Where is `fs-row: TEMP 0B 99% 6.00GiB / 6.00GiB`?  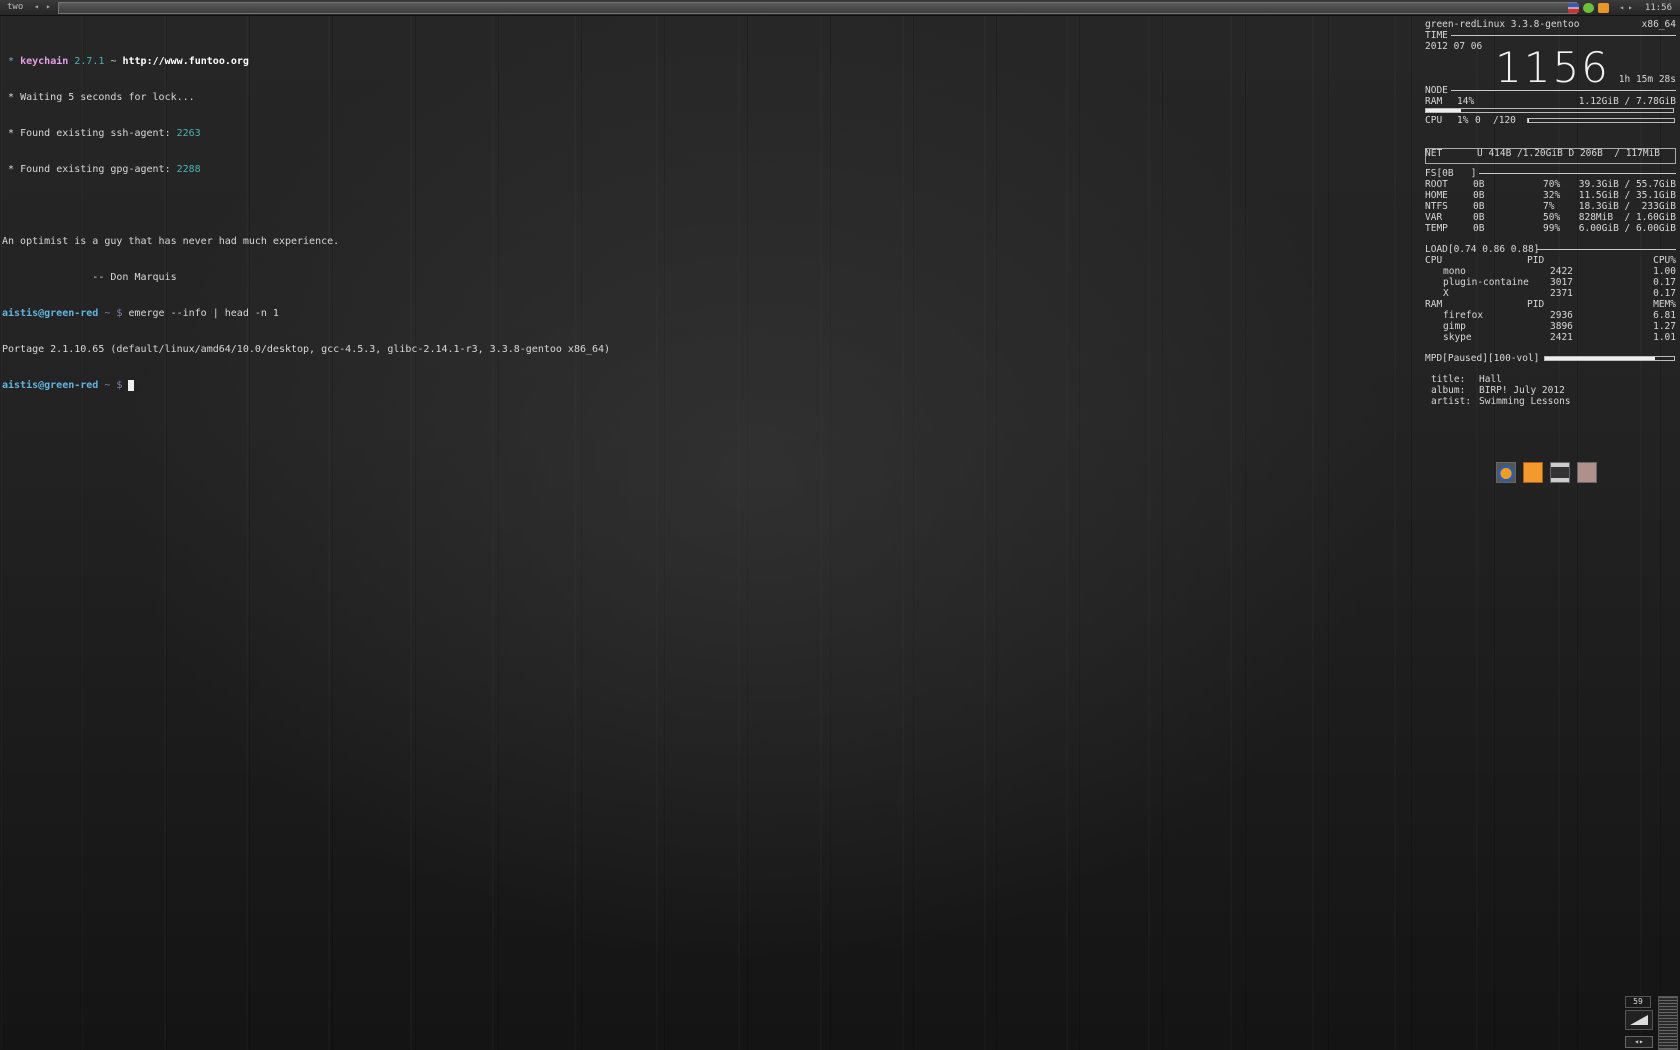
fs-row: TEMP 0B 99% 6.00GiB / 6.00GiB is located at coordinates (1550, 228).